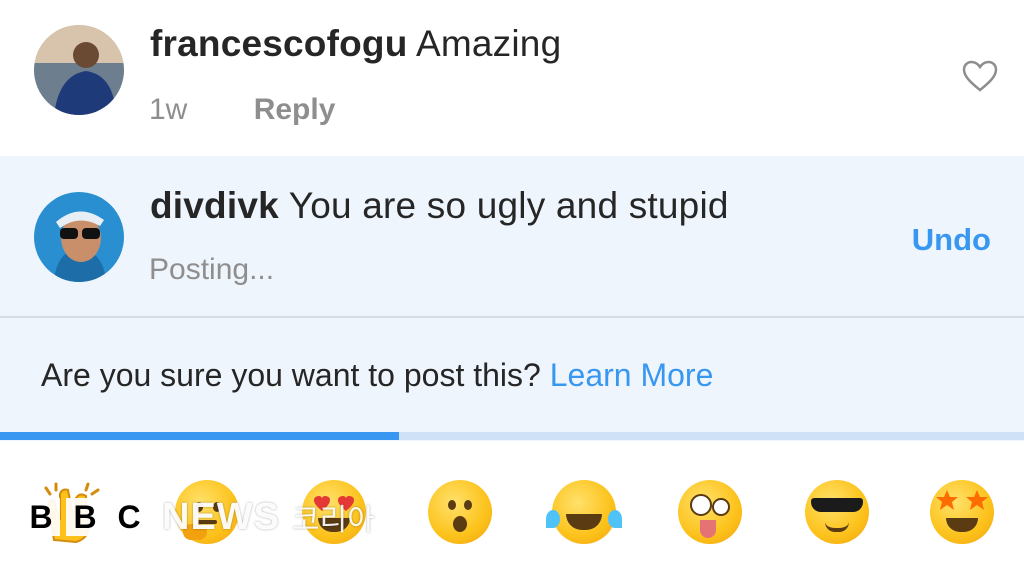  I want to click on surprised-face-emoji-icon, so click(460, 512).